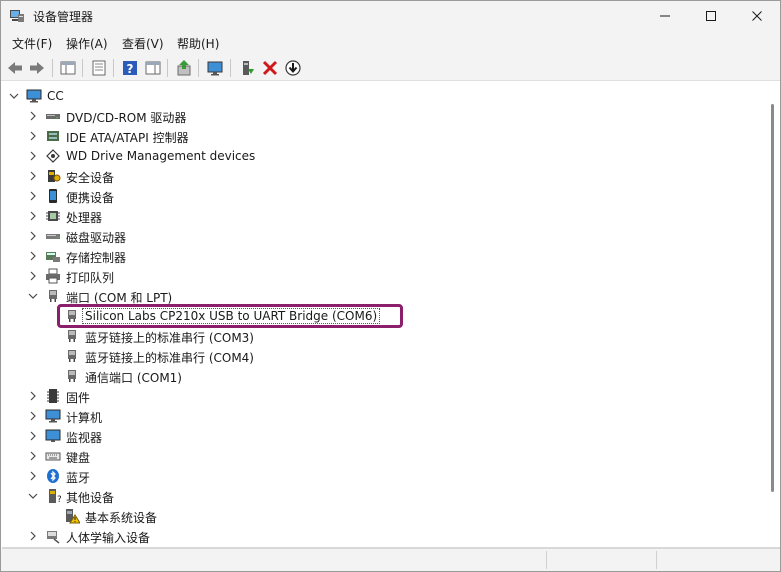 Image resolution: width=781 pixels, height=572 pixels. What do you see at coordinates (143, 43) in the screenshot?
I see `menu-view: 查看(V)` at bounding box center [143, 43].